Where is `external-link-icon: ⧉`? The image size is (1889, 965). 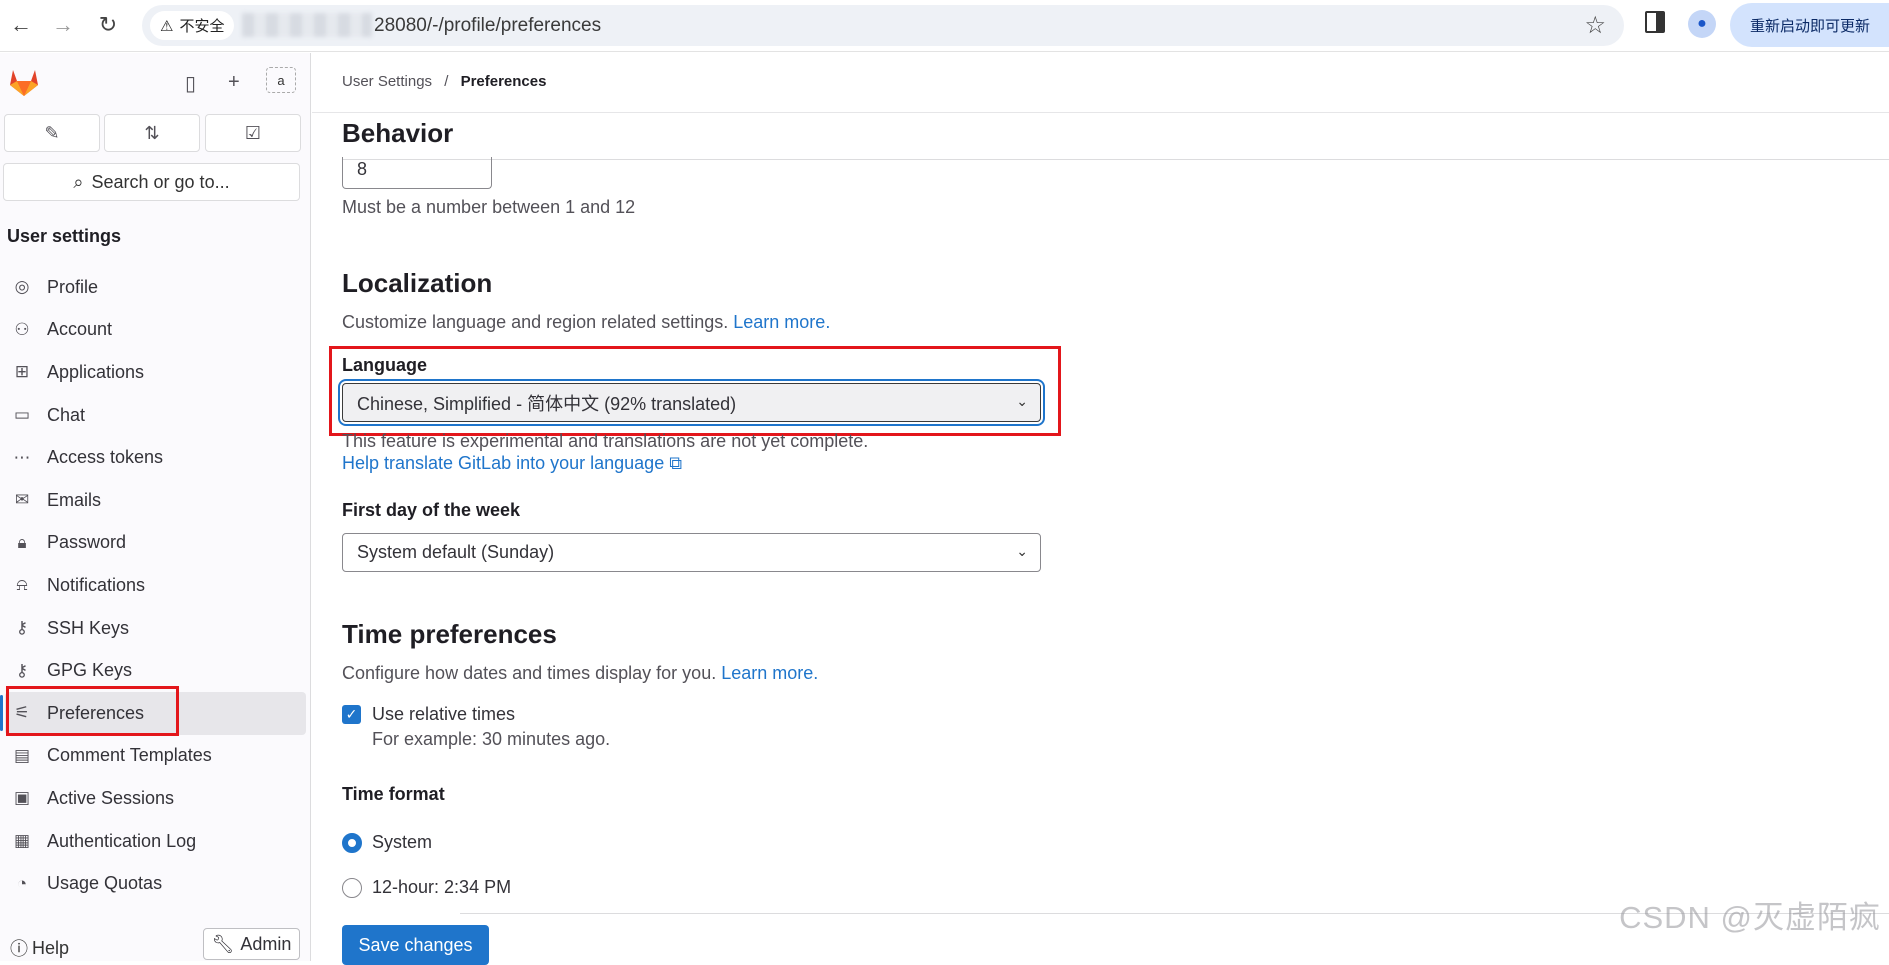
external-link-icon: ⧉ is located at coordinates (676, 463).